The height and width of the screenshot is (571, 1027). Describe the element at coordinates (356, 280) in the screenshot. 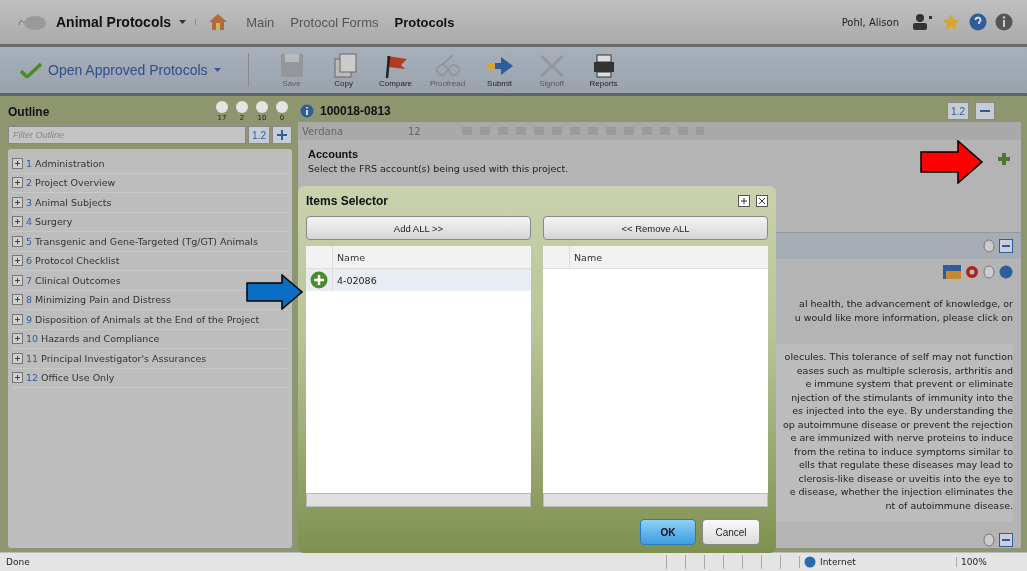

I see `table-cell-text: 4-02086` at that location.